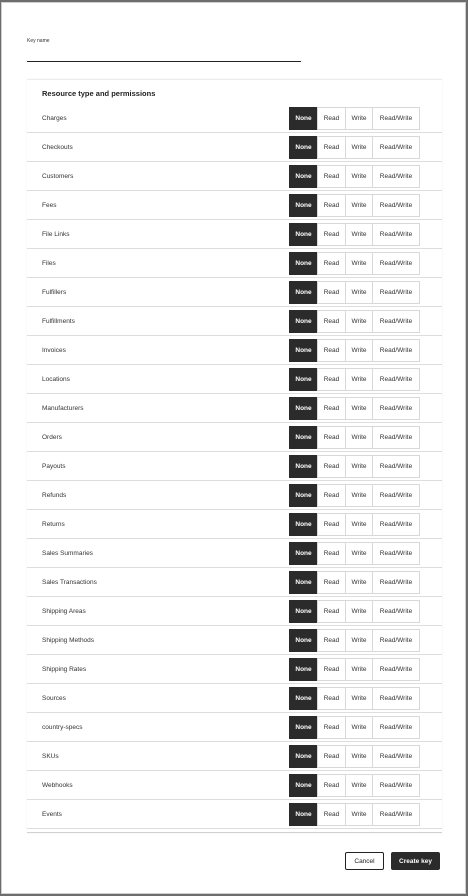  What do you see at coordinates (164, 54) in the screenshot?
I see `key-name-input` at bounding box center [164, 54].